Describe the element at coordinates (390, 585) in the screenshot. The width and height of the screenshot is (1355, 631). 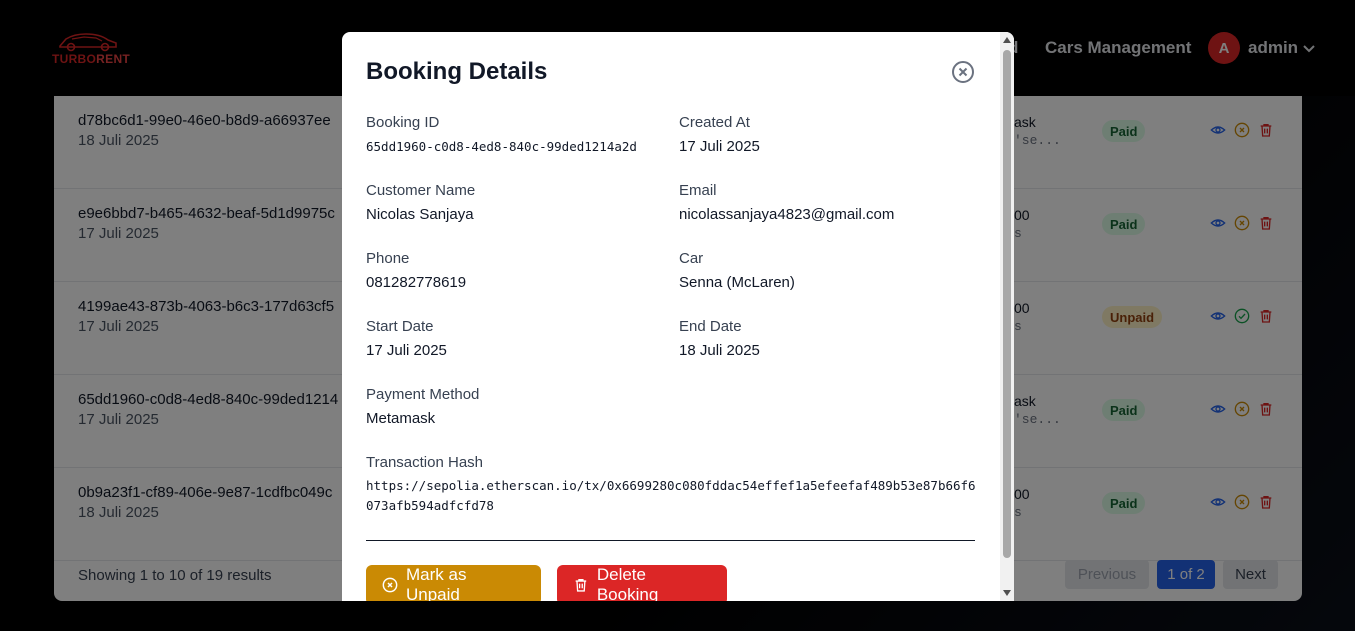
I see `x-circle-icon` at that location.